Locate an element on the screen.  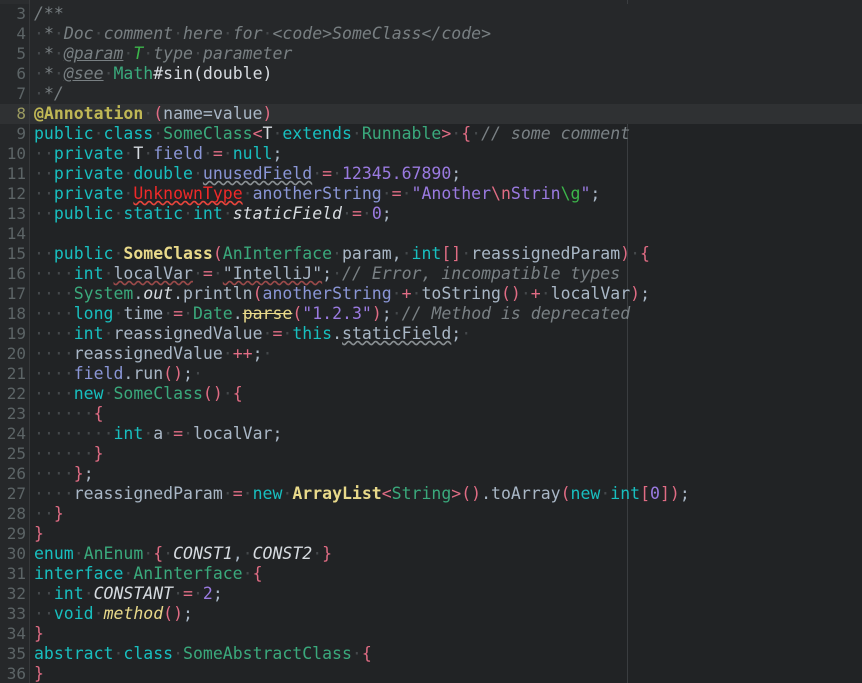
token-number: 12345.67890 is located at coordinates (397, 173).